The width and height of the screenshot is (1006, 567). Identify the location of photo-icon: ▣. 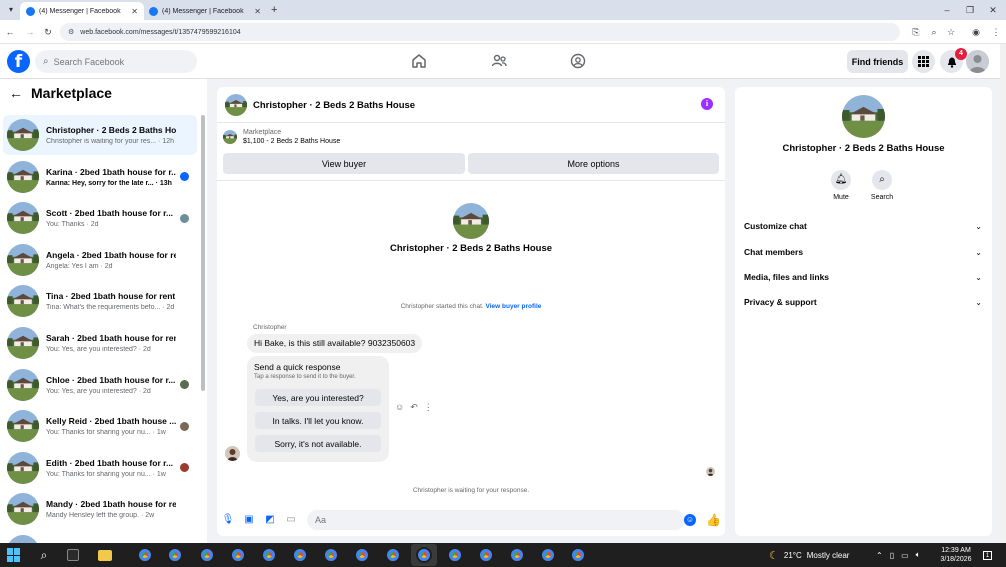
(249, 520).